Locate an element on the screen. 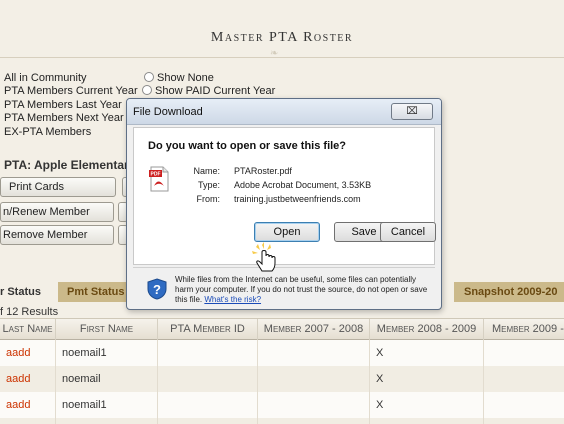  school-label: PTA: Apple Elementary is located at coordinates (70, 165).